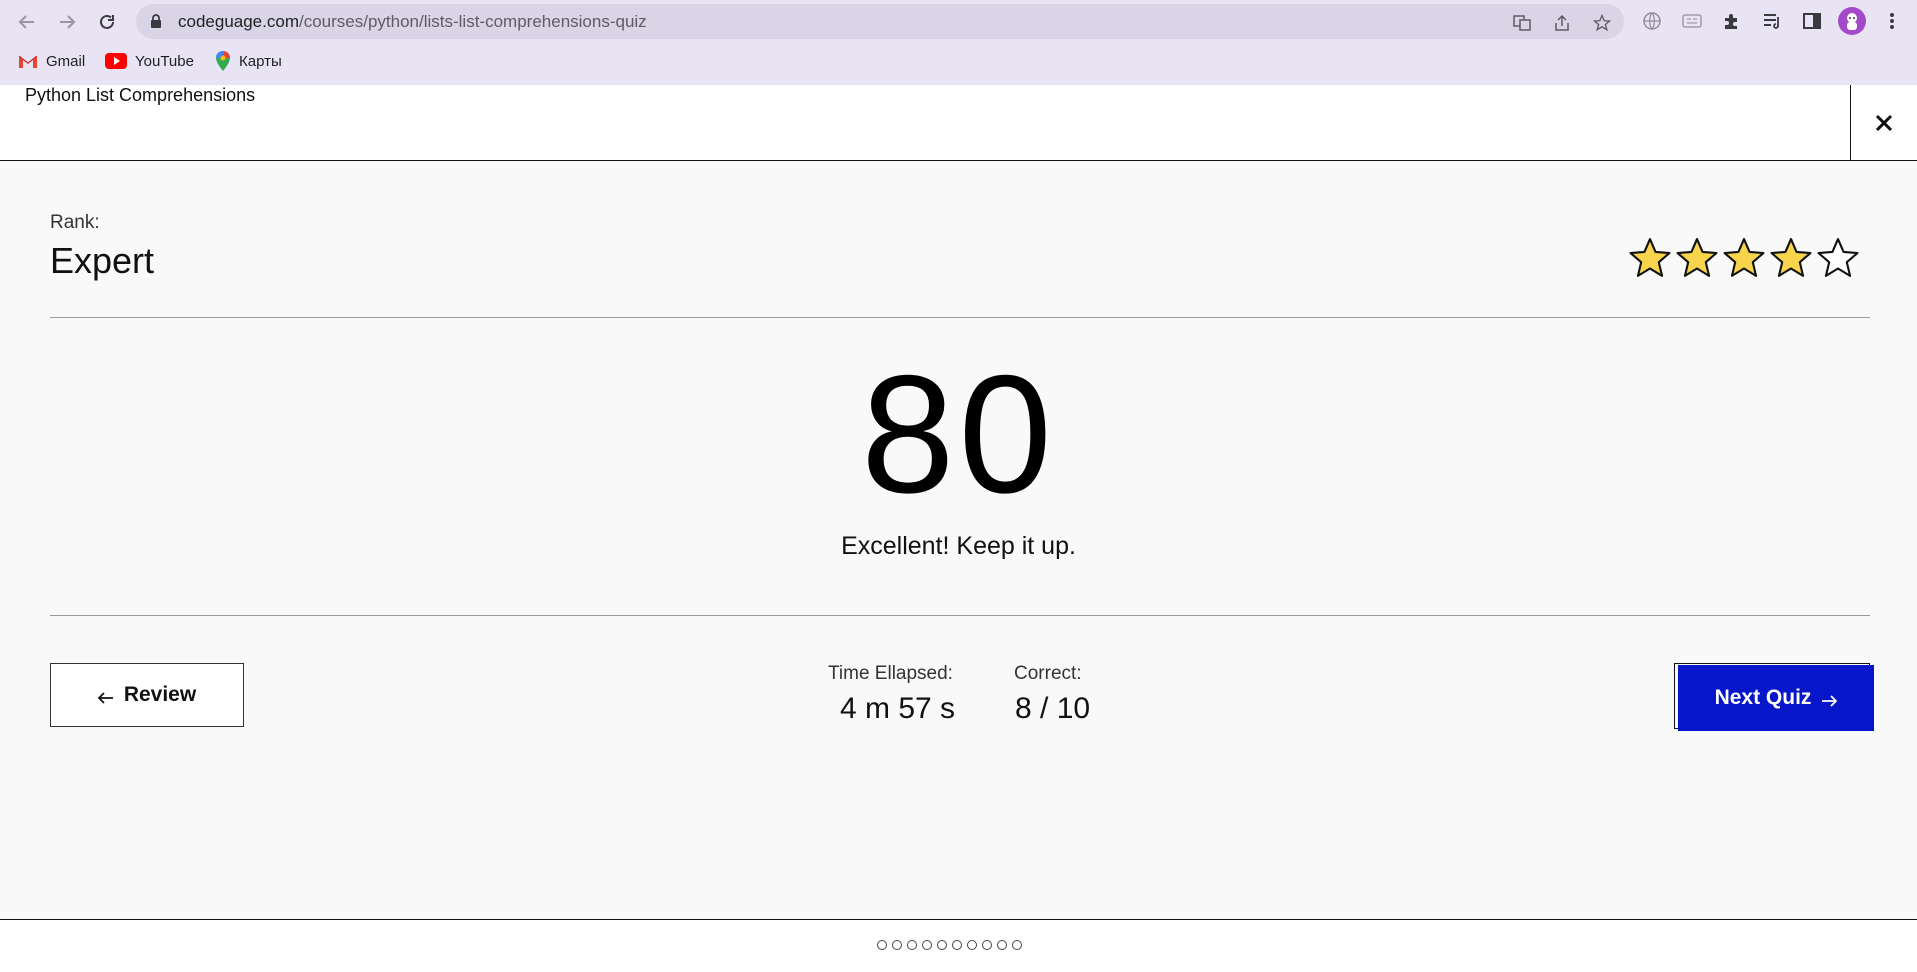  I want to click on bookmark-maps: Карты, so click(248, 61).